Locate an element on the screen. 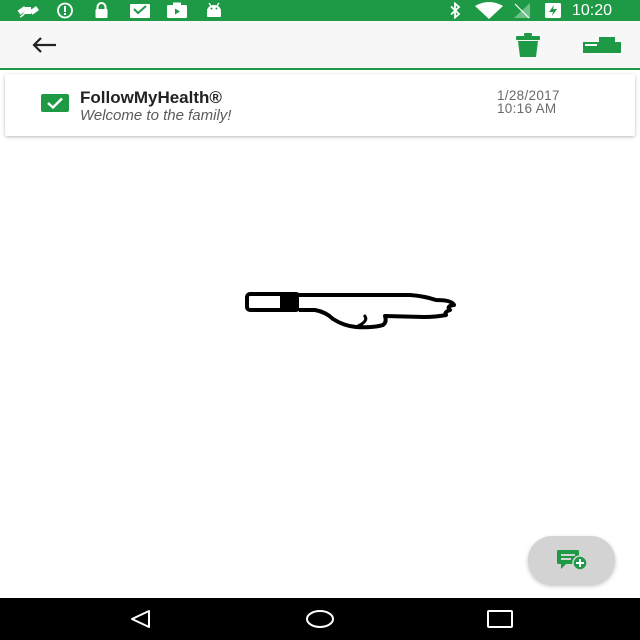  no-signal-icon is located at coordinates (522, 11).